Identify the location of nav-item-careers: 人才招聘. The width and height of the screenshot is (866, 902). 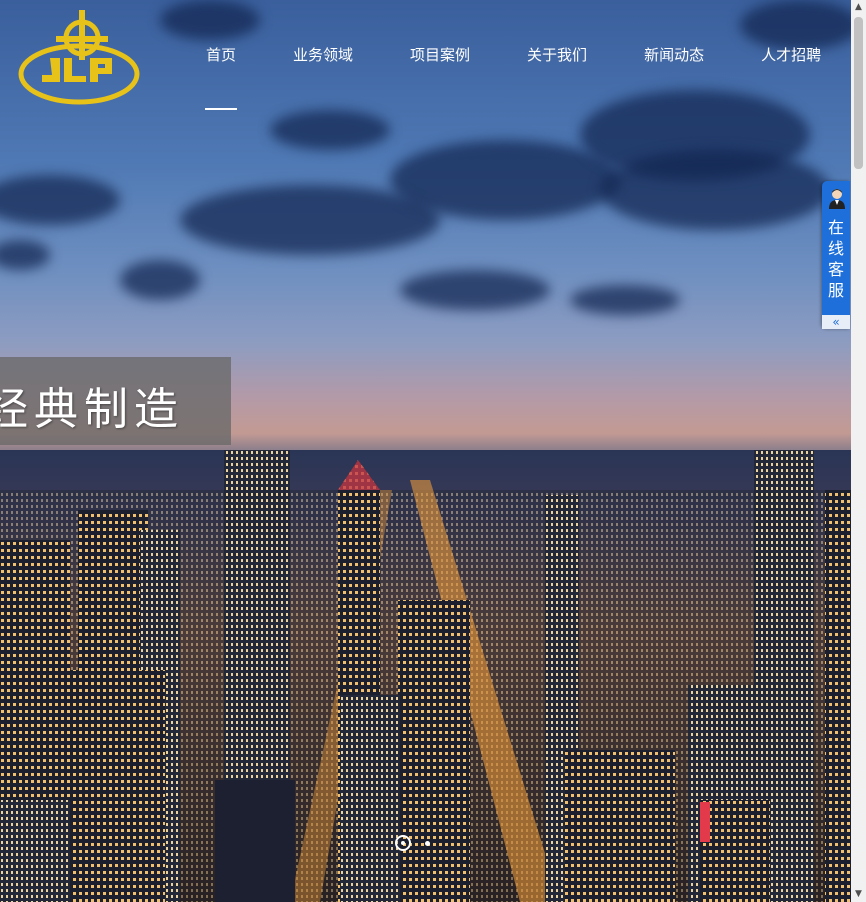
(791, 55).